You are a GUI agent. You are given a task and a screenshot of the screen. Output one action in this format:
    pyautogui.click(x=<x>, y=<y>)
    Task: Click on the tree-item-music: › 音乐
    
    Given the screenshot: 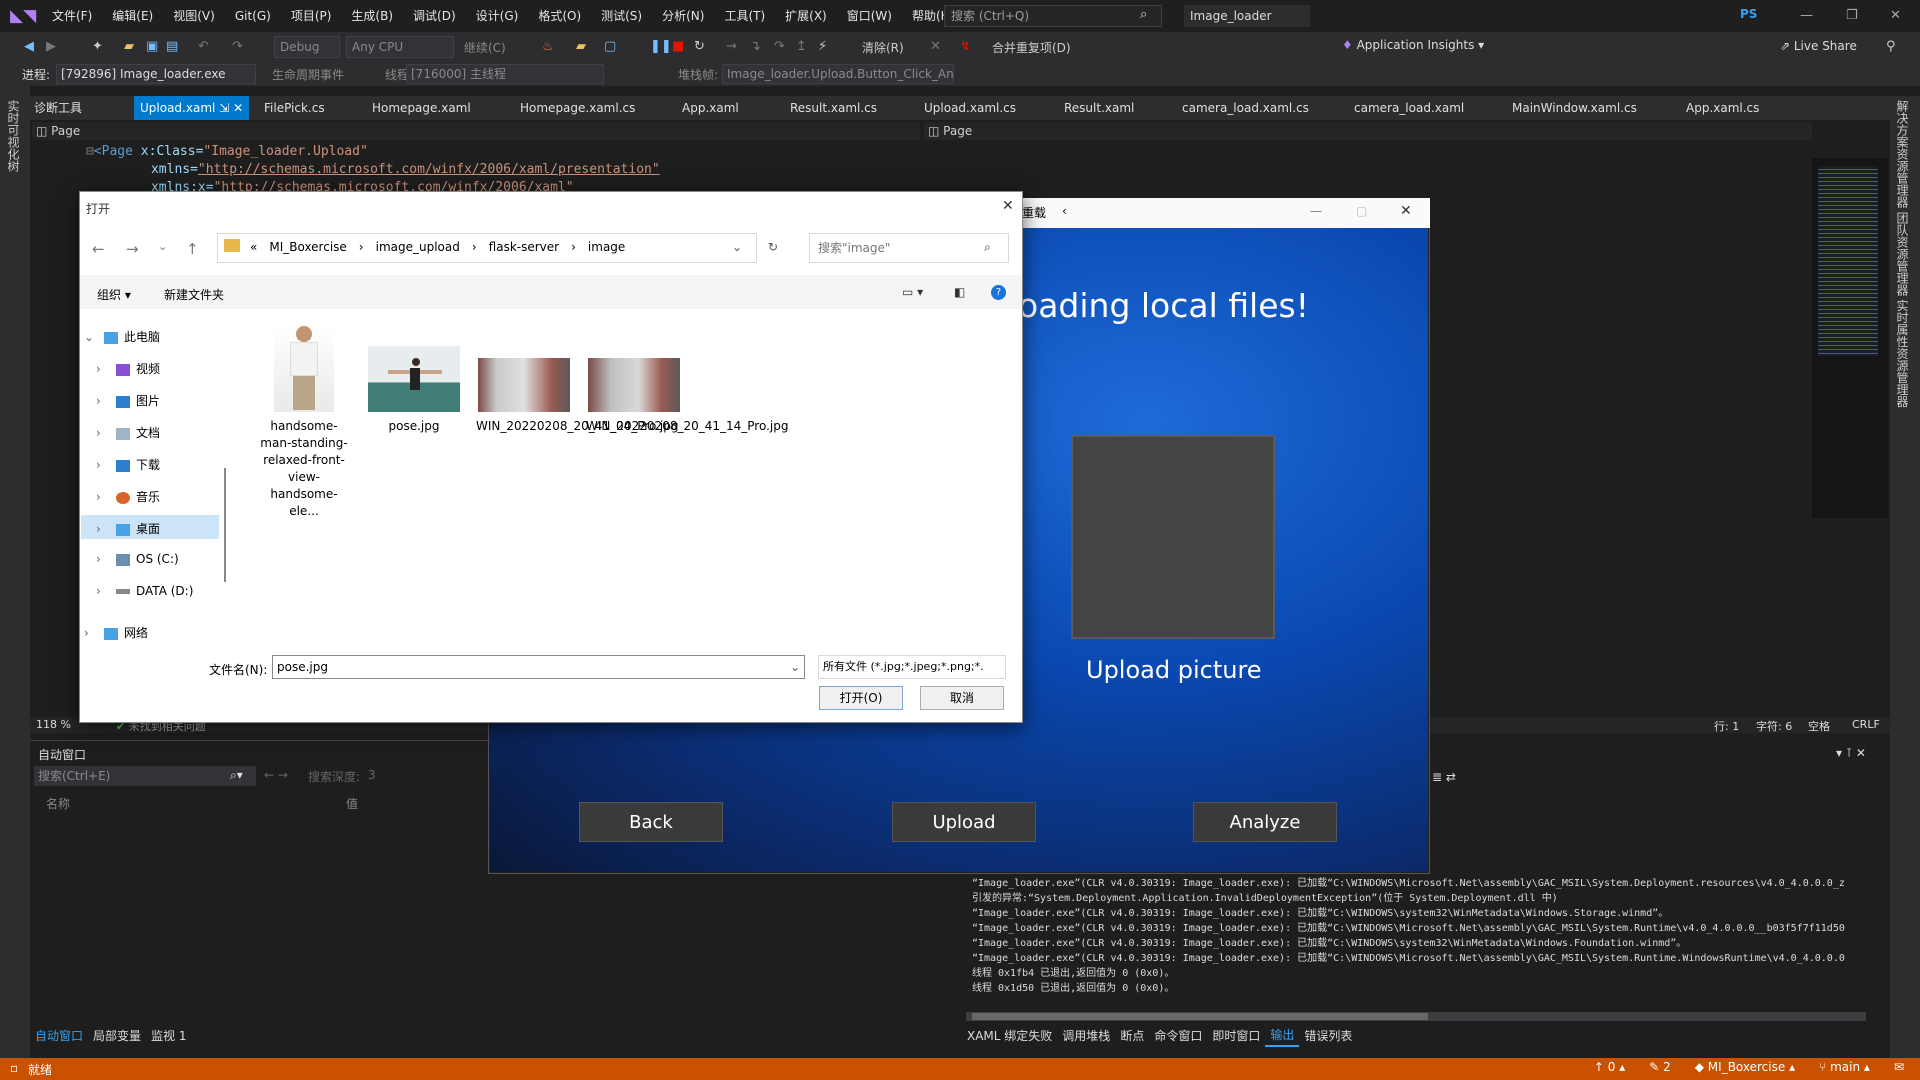 What is the action you would take?
    pyautogui.click(x=128, y=496)
    